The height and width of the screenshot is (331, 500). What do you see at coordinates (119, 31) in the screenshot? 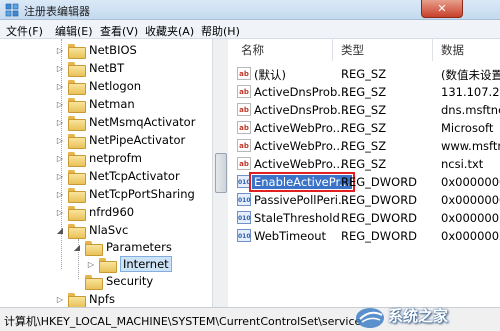
I see `menu-view: 查看(V)` at bounding box center [119, 31].